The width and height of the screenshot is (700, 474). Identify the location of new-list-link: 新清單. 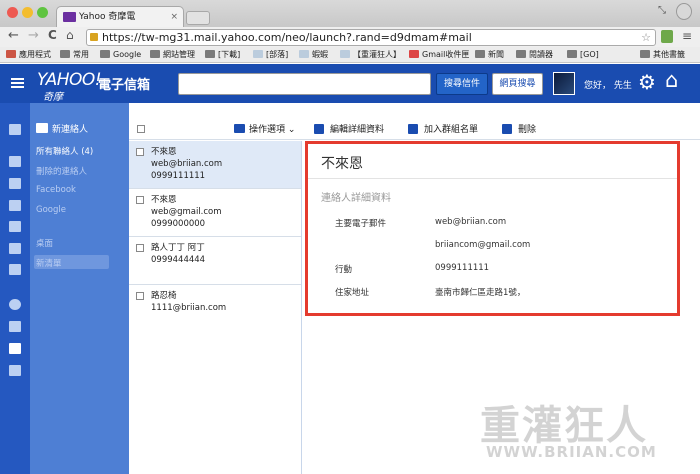
(49, 263).